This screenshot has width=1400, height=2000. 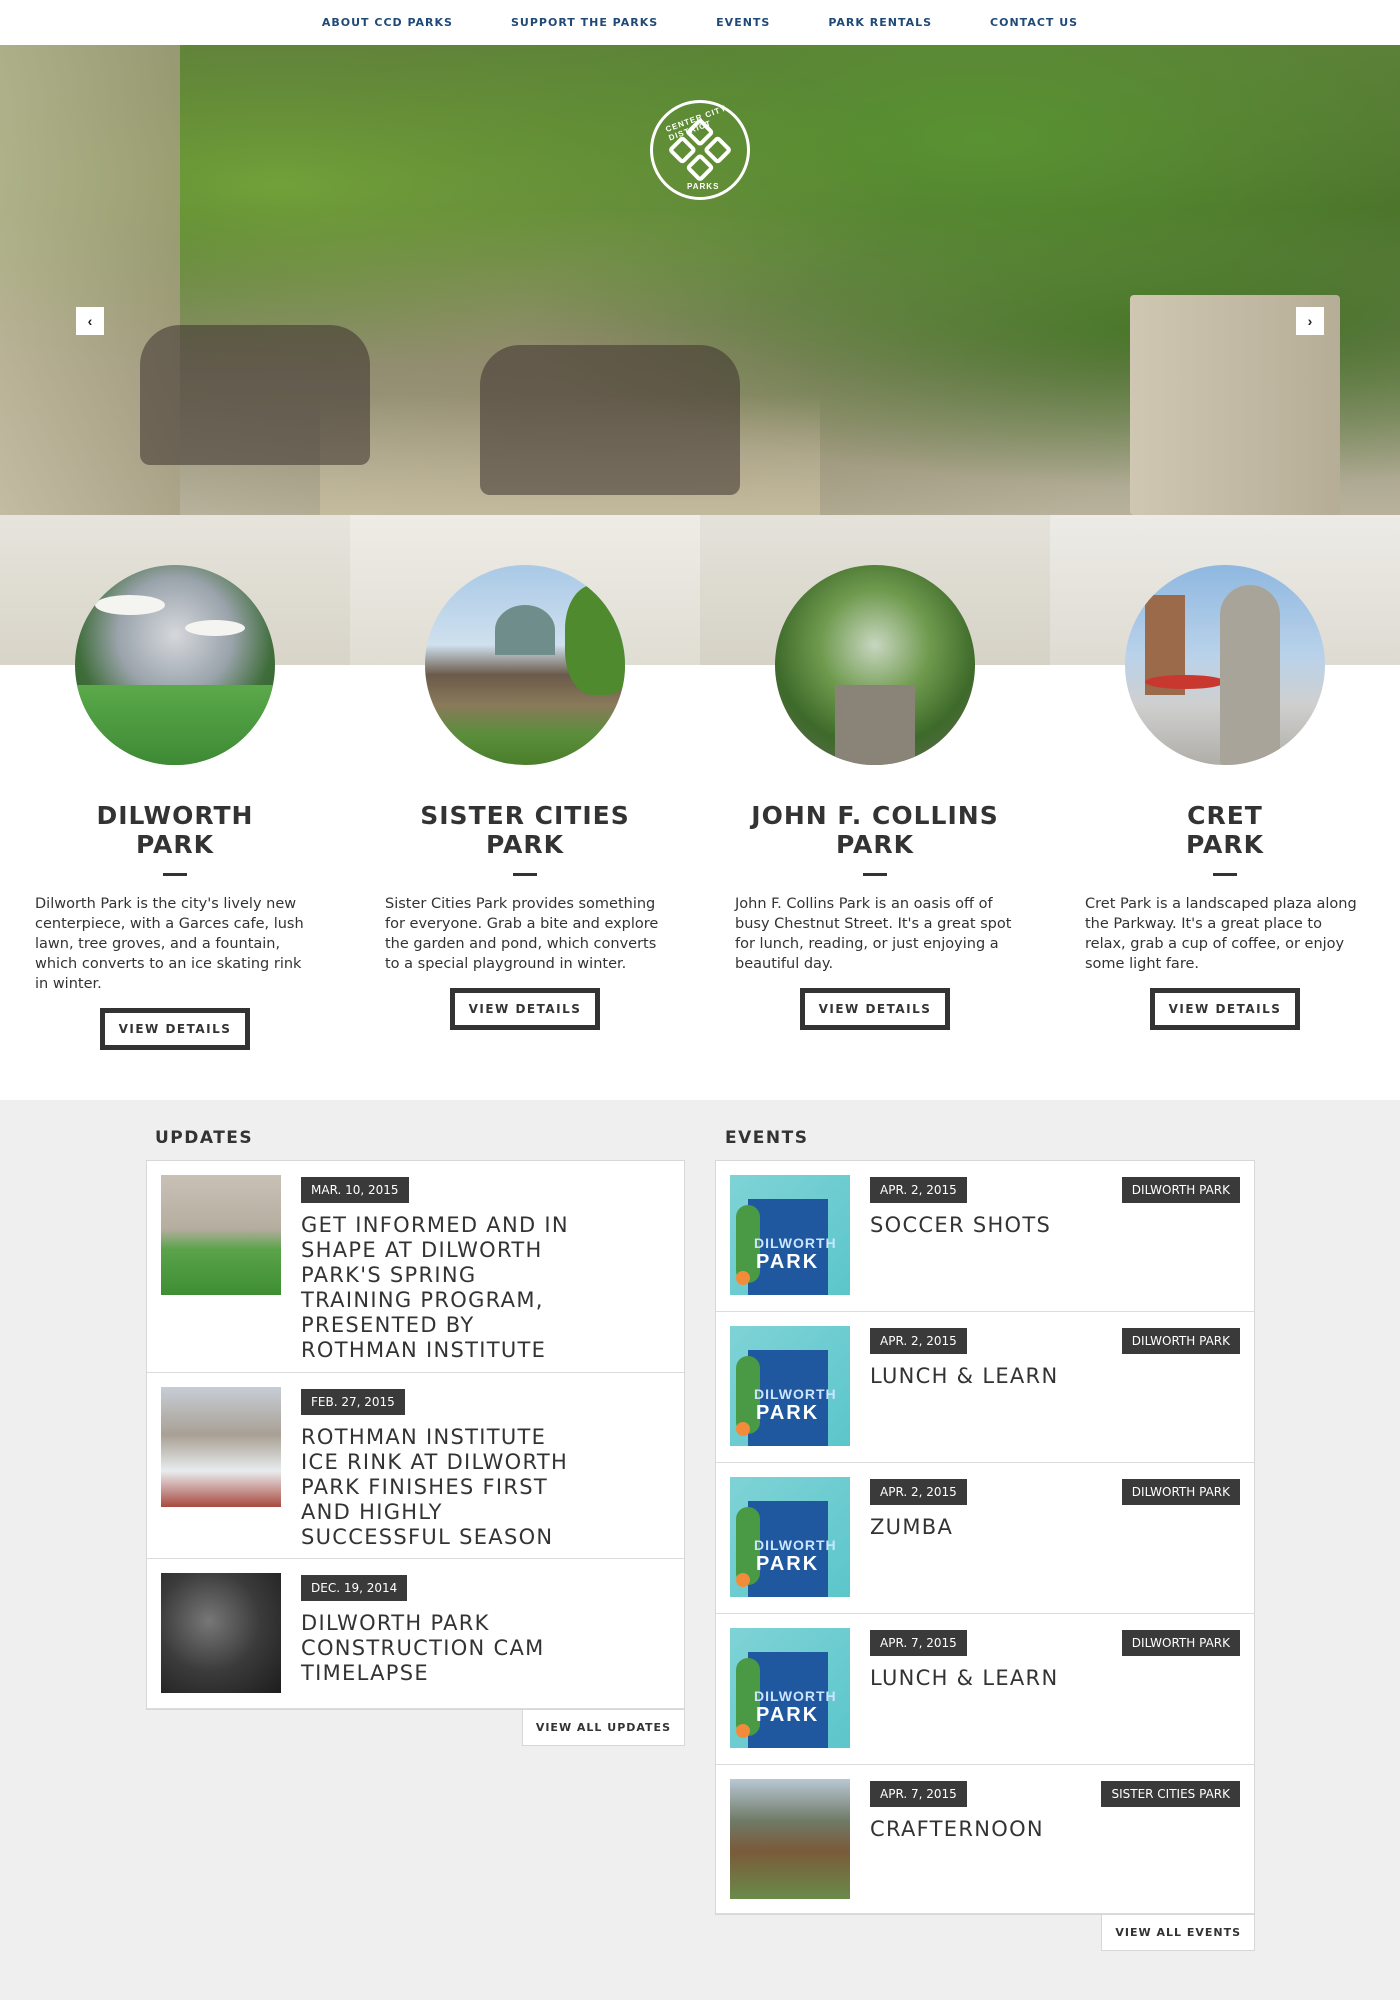 What do you see at coordinates (1050, 1829) in the screenshot?
I see `event-title: CRAFTERNOON` at bounding box center [1050, 1829].